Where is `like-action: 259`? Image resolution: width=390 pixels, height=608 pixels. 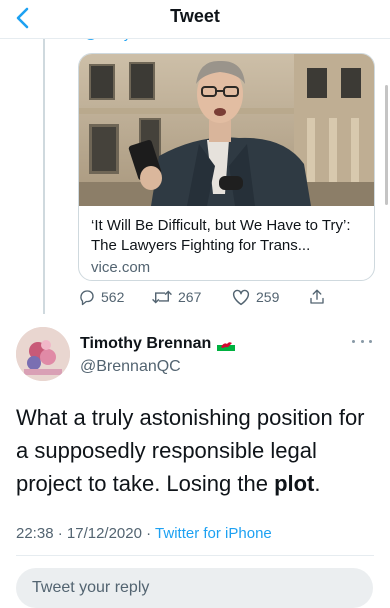 like-action: 259 is located at coordinates (255, 297).